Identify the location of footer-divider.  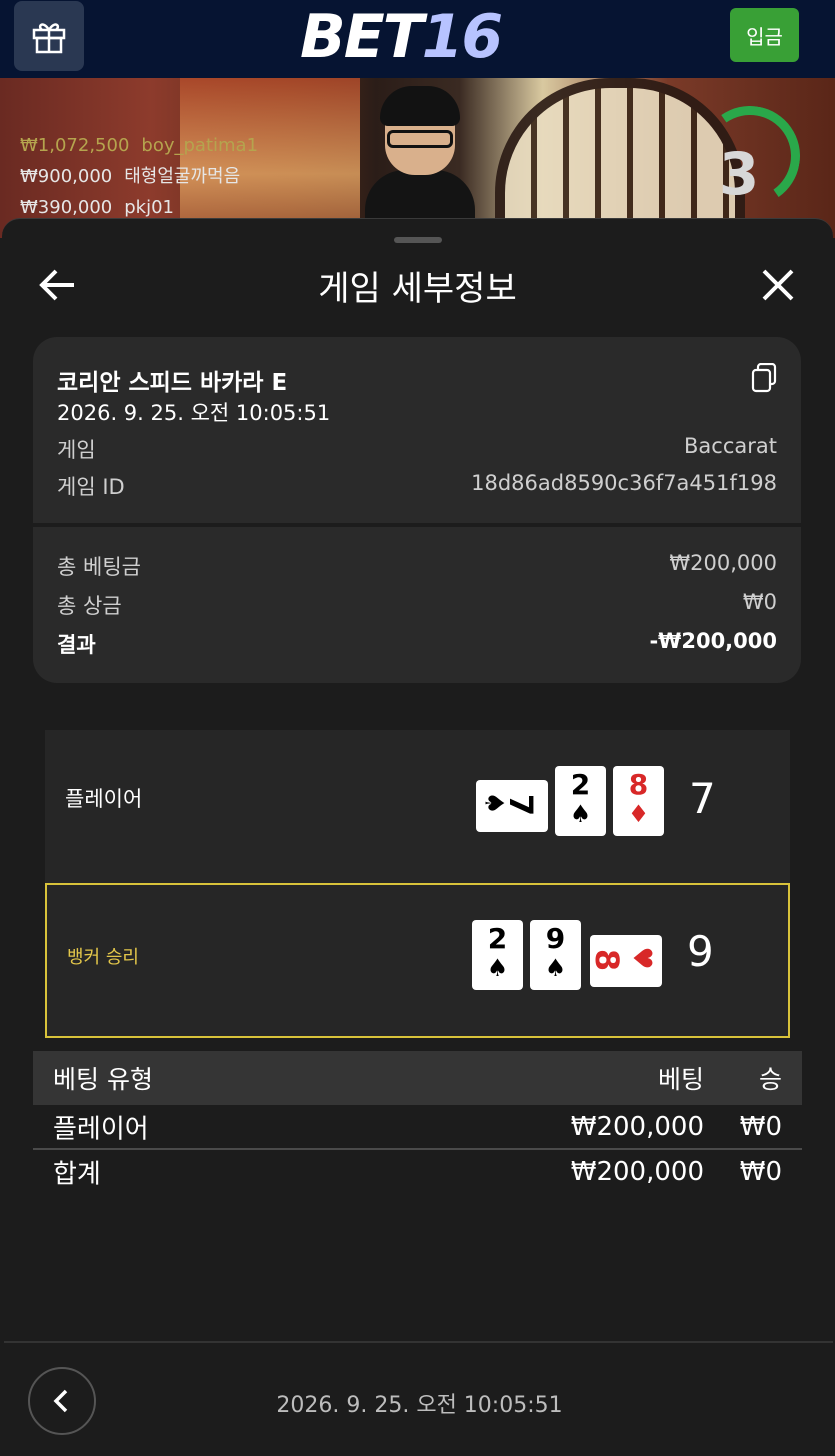
(418, 1342).